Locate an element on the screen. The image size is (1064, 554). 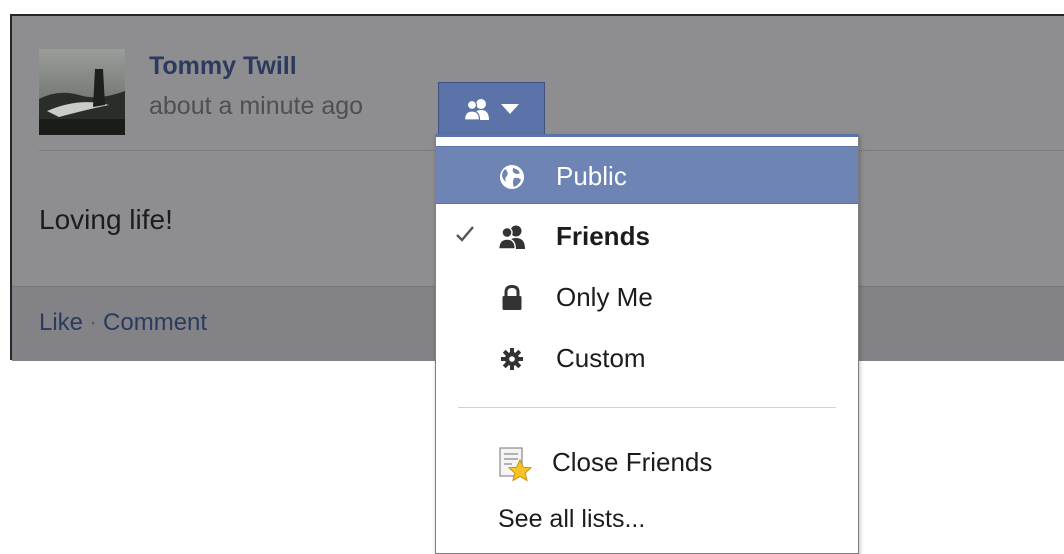
privacy-option-friends: Friends is located at coordinates (647, 236).